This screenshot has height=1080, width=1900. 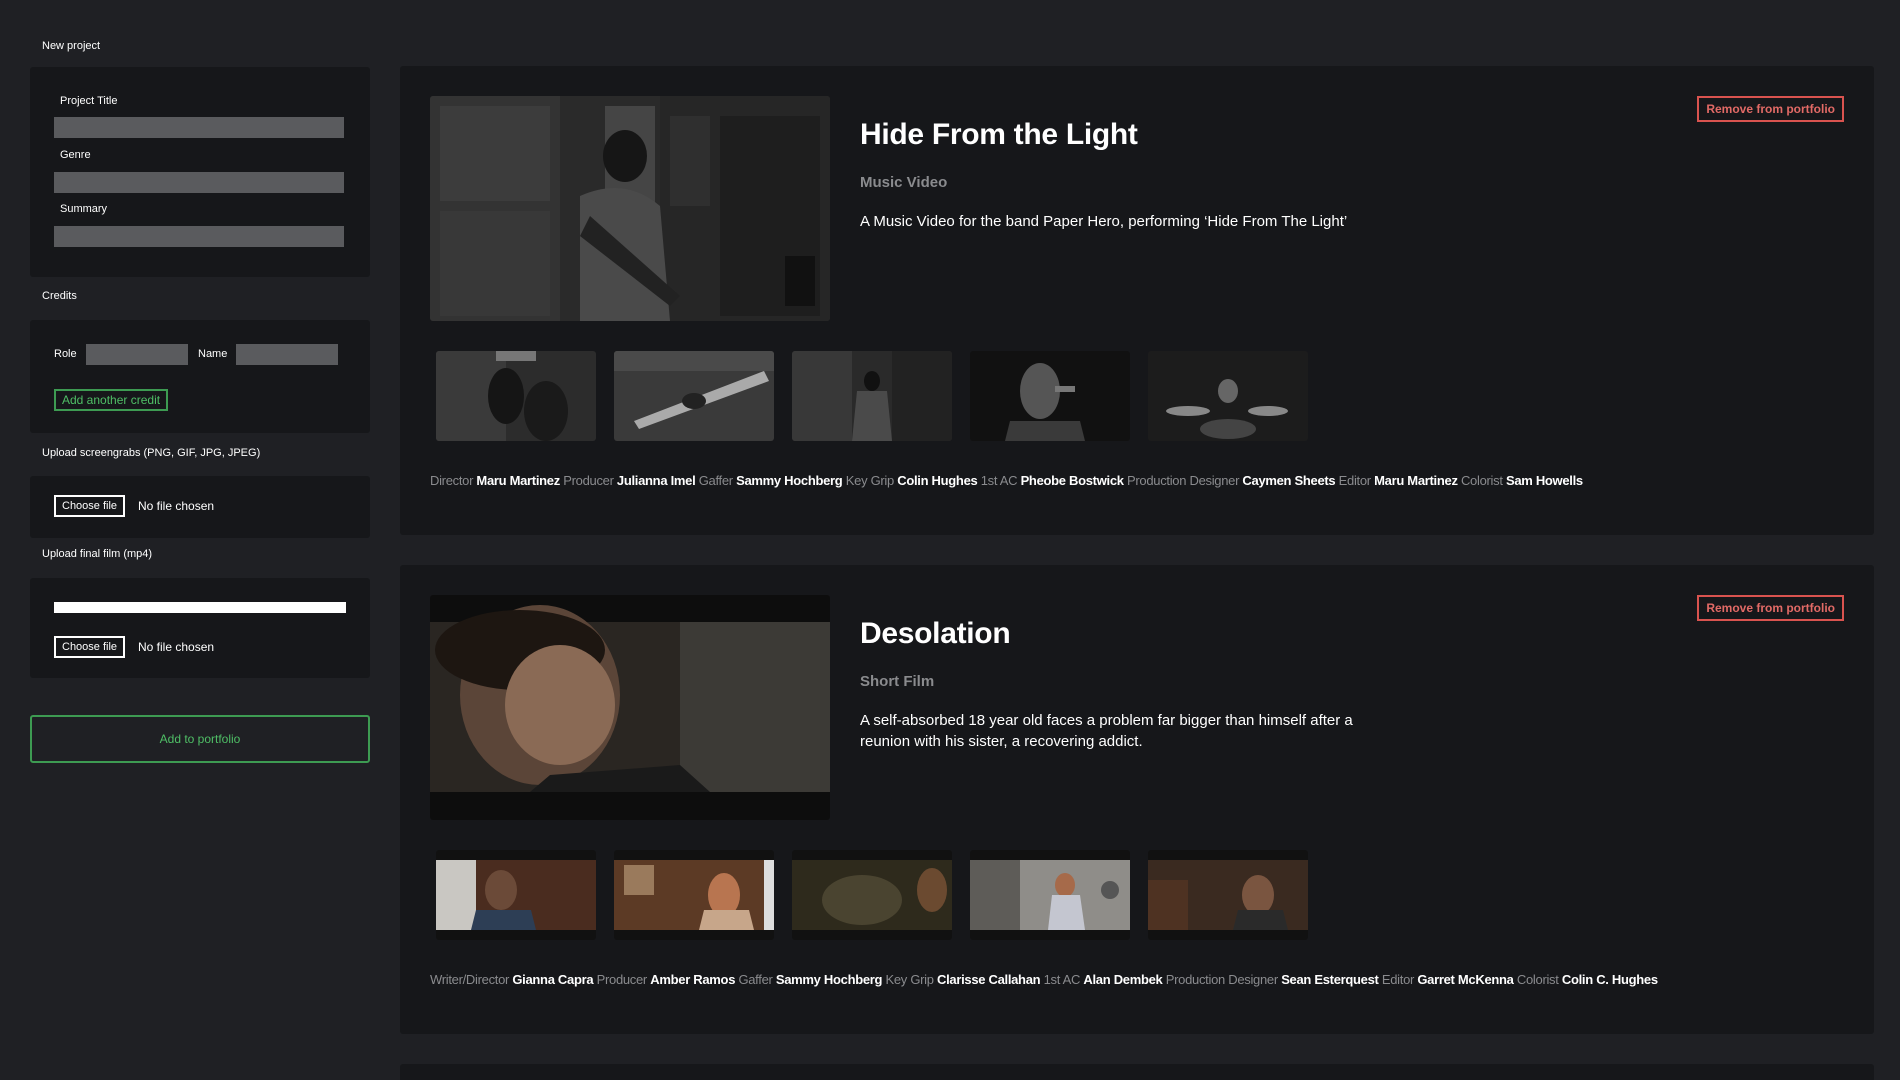 What do you see at coordinates (176, 506) in the screenshot?
I see `screengrabs-file-status: No file chosen` at bounding box center [176, 506].